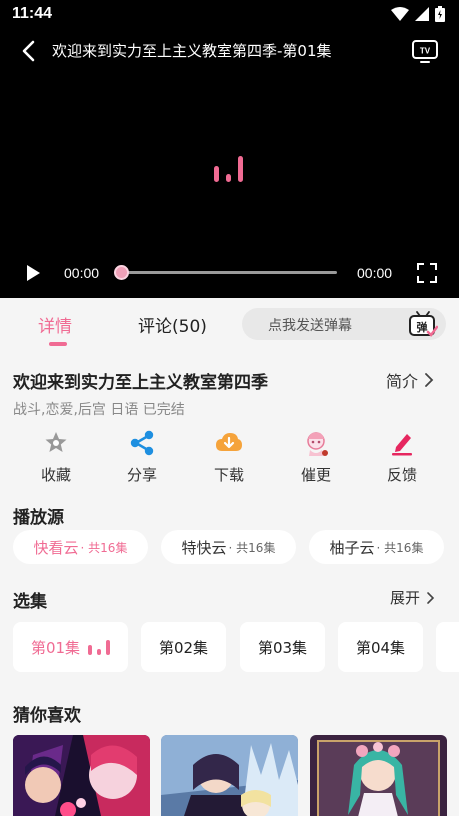  I want to click on source-name: 快看云, so click(56, 547).